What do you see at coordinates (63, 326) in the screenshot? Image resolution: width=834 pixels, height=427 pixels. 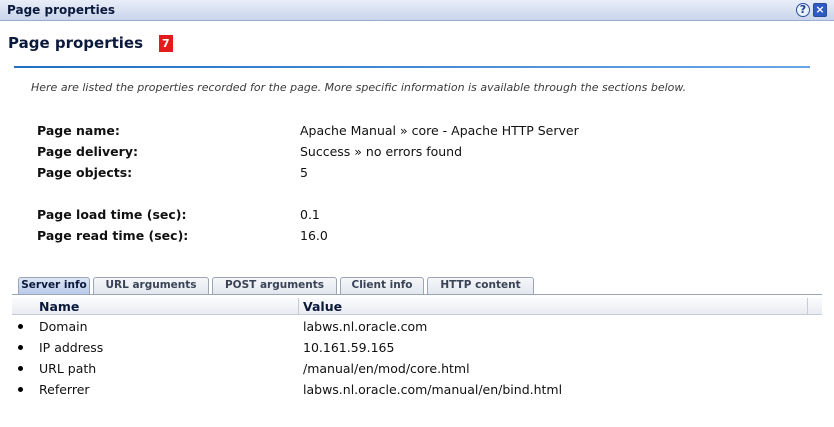 I see `row-name: Domain` at bounding box center [63, 326].